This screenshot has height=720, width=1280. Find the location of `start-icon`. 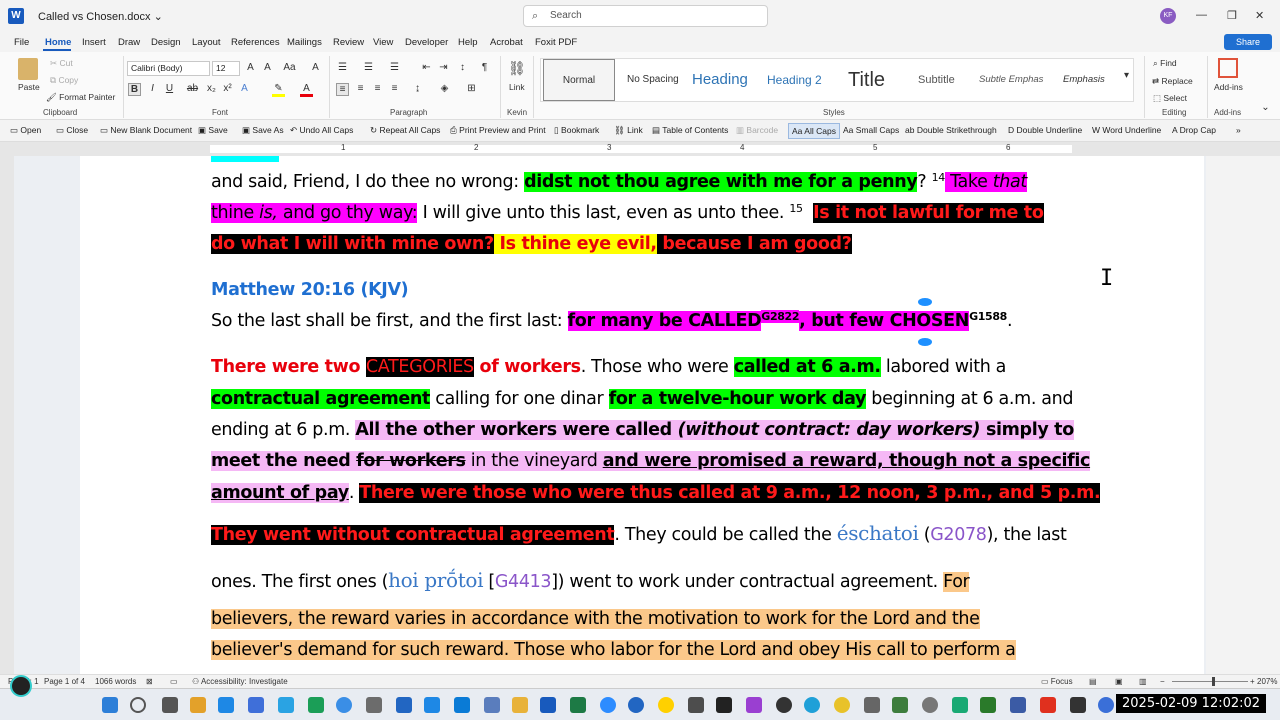

start-icon is located at coordinates (110, 705).